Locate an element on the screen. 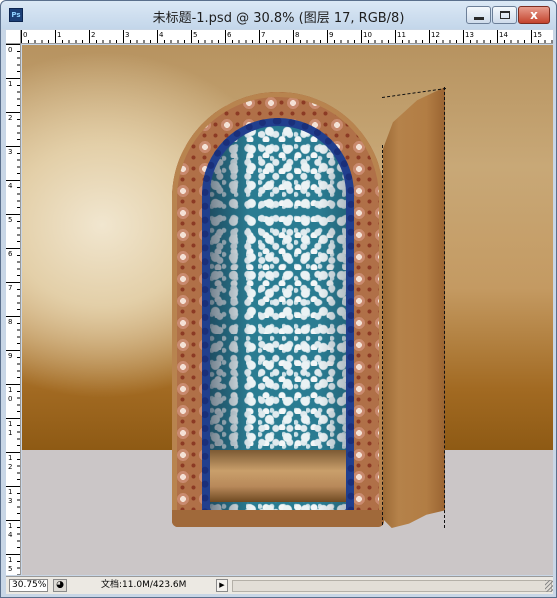  close-button: x is located at coordinates (534, 15).